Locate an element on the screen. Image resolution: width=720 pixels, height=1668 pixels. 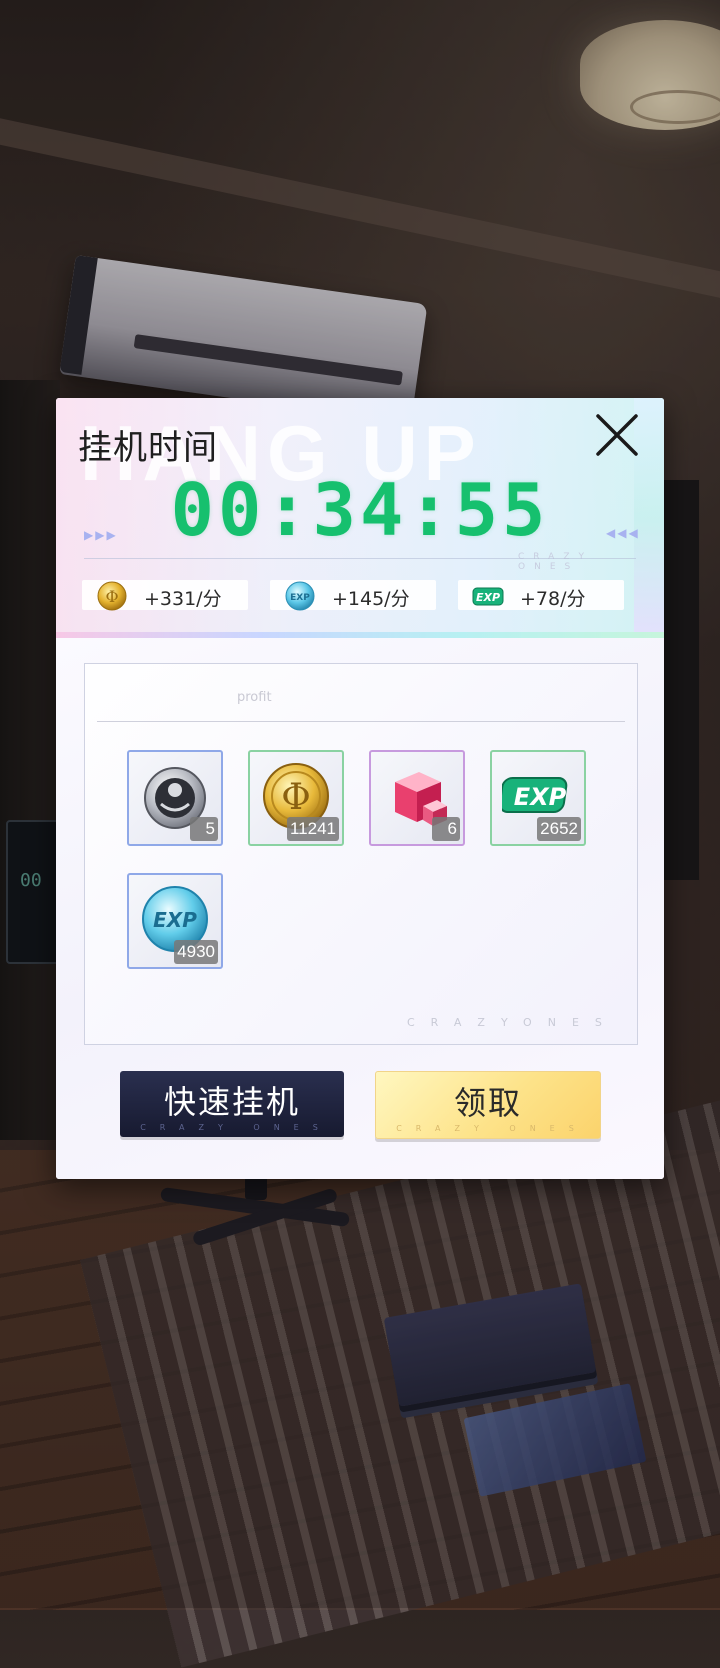
rate-exp-badge-text: +78/分 is located at coordinates (553, 599).